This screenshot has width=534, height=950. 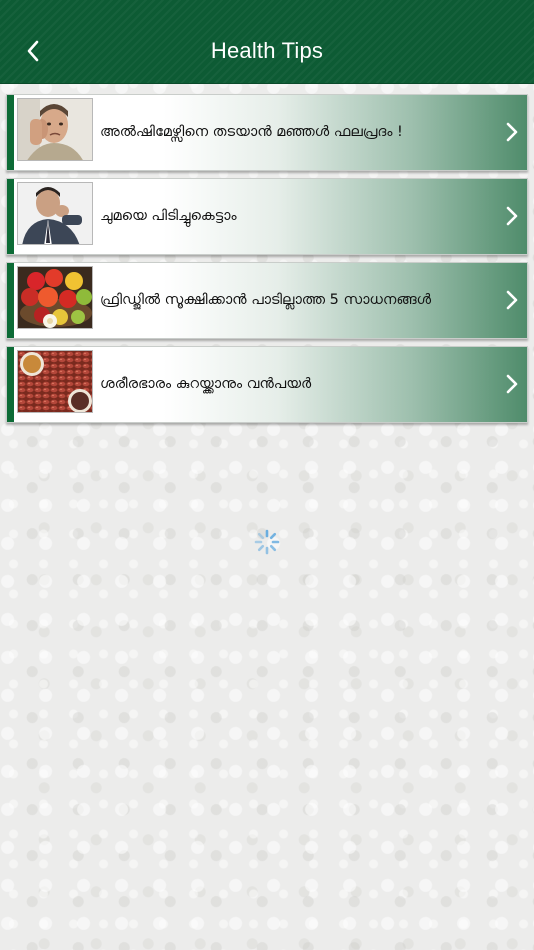 I want to click on list-item: അൽഷിമേഴ്സിനെ തടയാൻ മഞ്ഞൾ ഫലപ്രദം !, so click(x=267, y=132).